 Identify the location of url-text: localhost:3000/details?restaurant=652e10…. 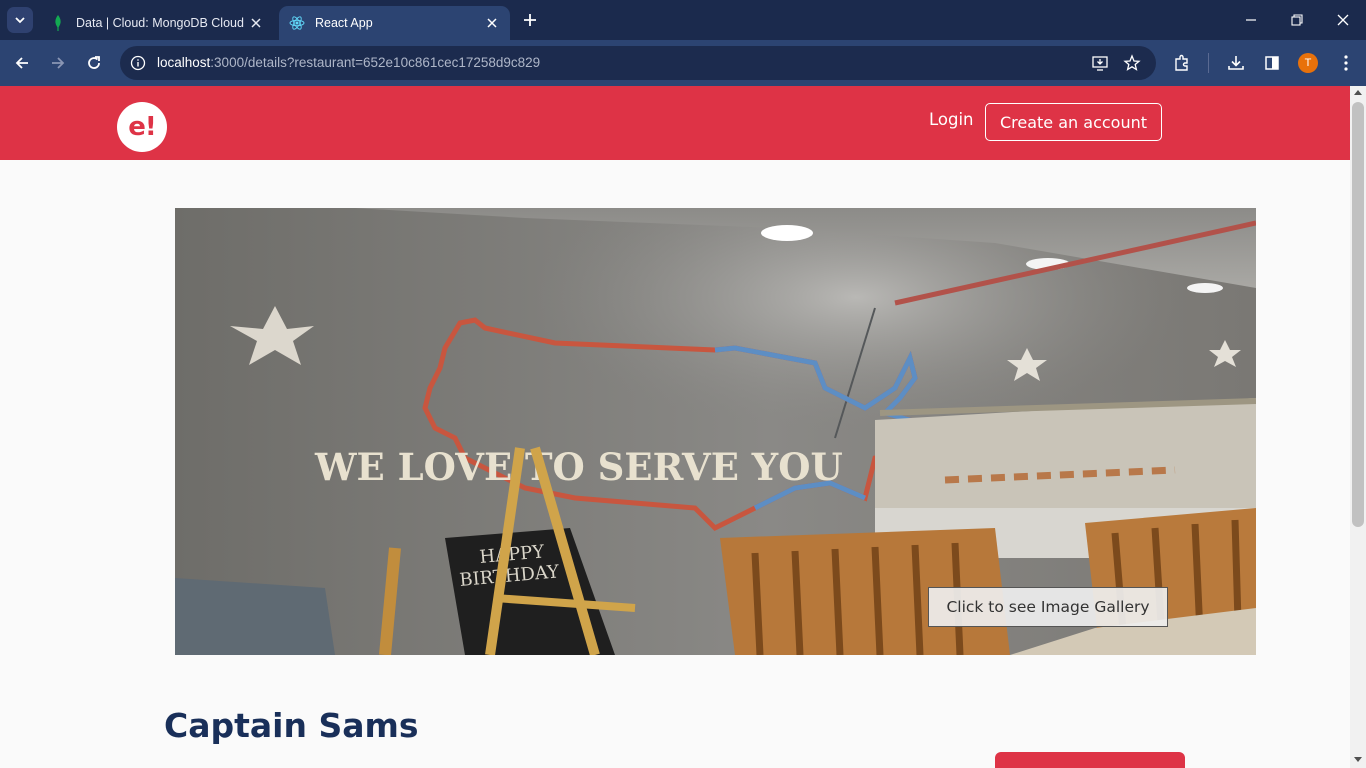
(348, 62).